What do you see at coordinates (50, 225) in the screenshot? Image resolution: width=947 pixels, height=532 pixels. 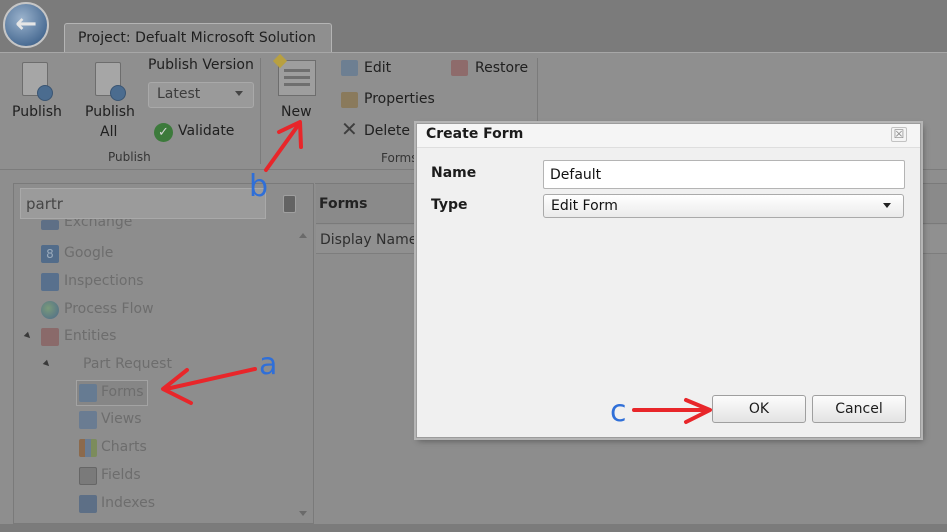 I see `exchange-icon` at bounding box center [50, 225].